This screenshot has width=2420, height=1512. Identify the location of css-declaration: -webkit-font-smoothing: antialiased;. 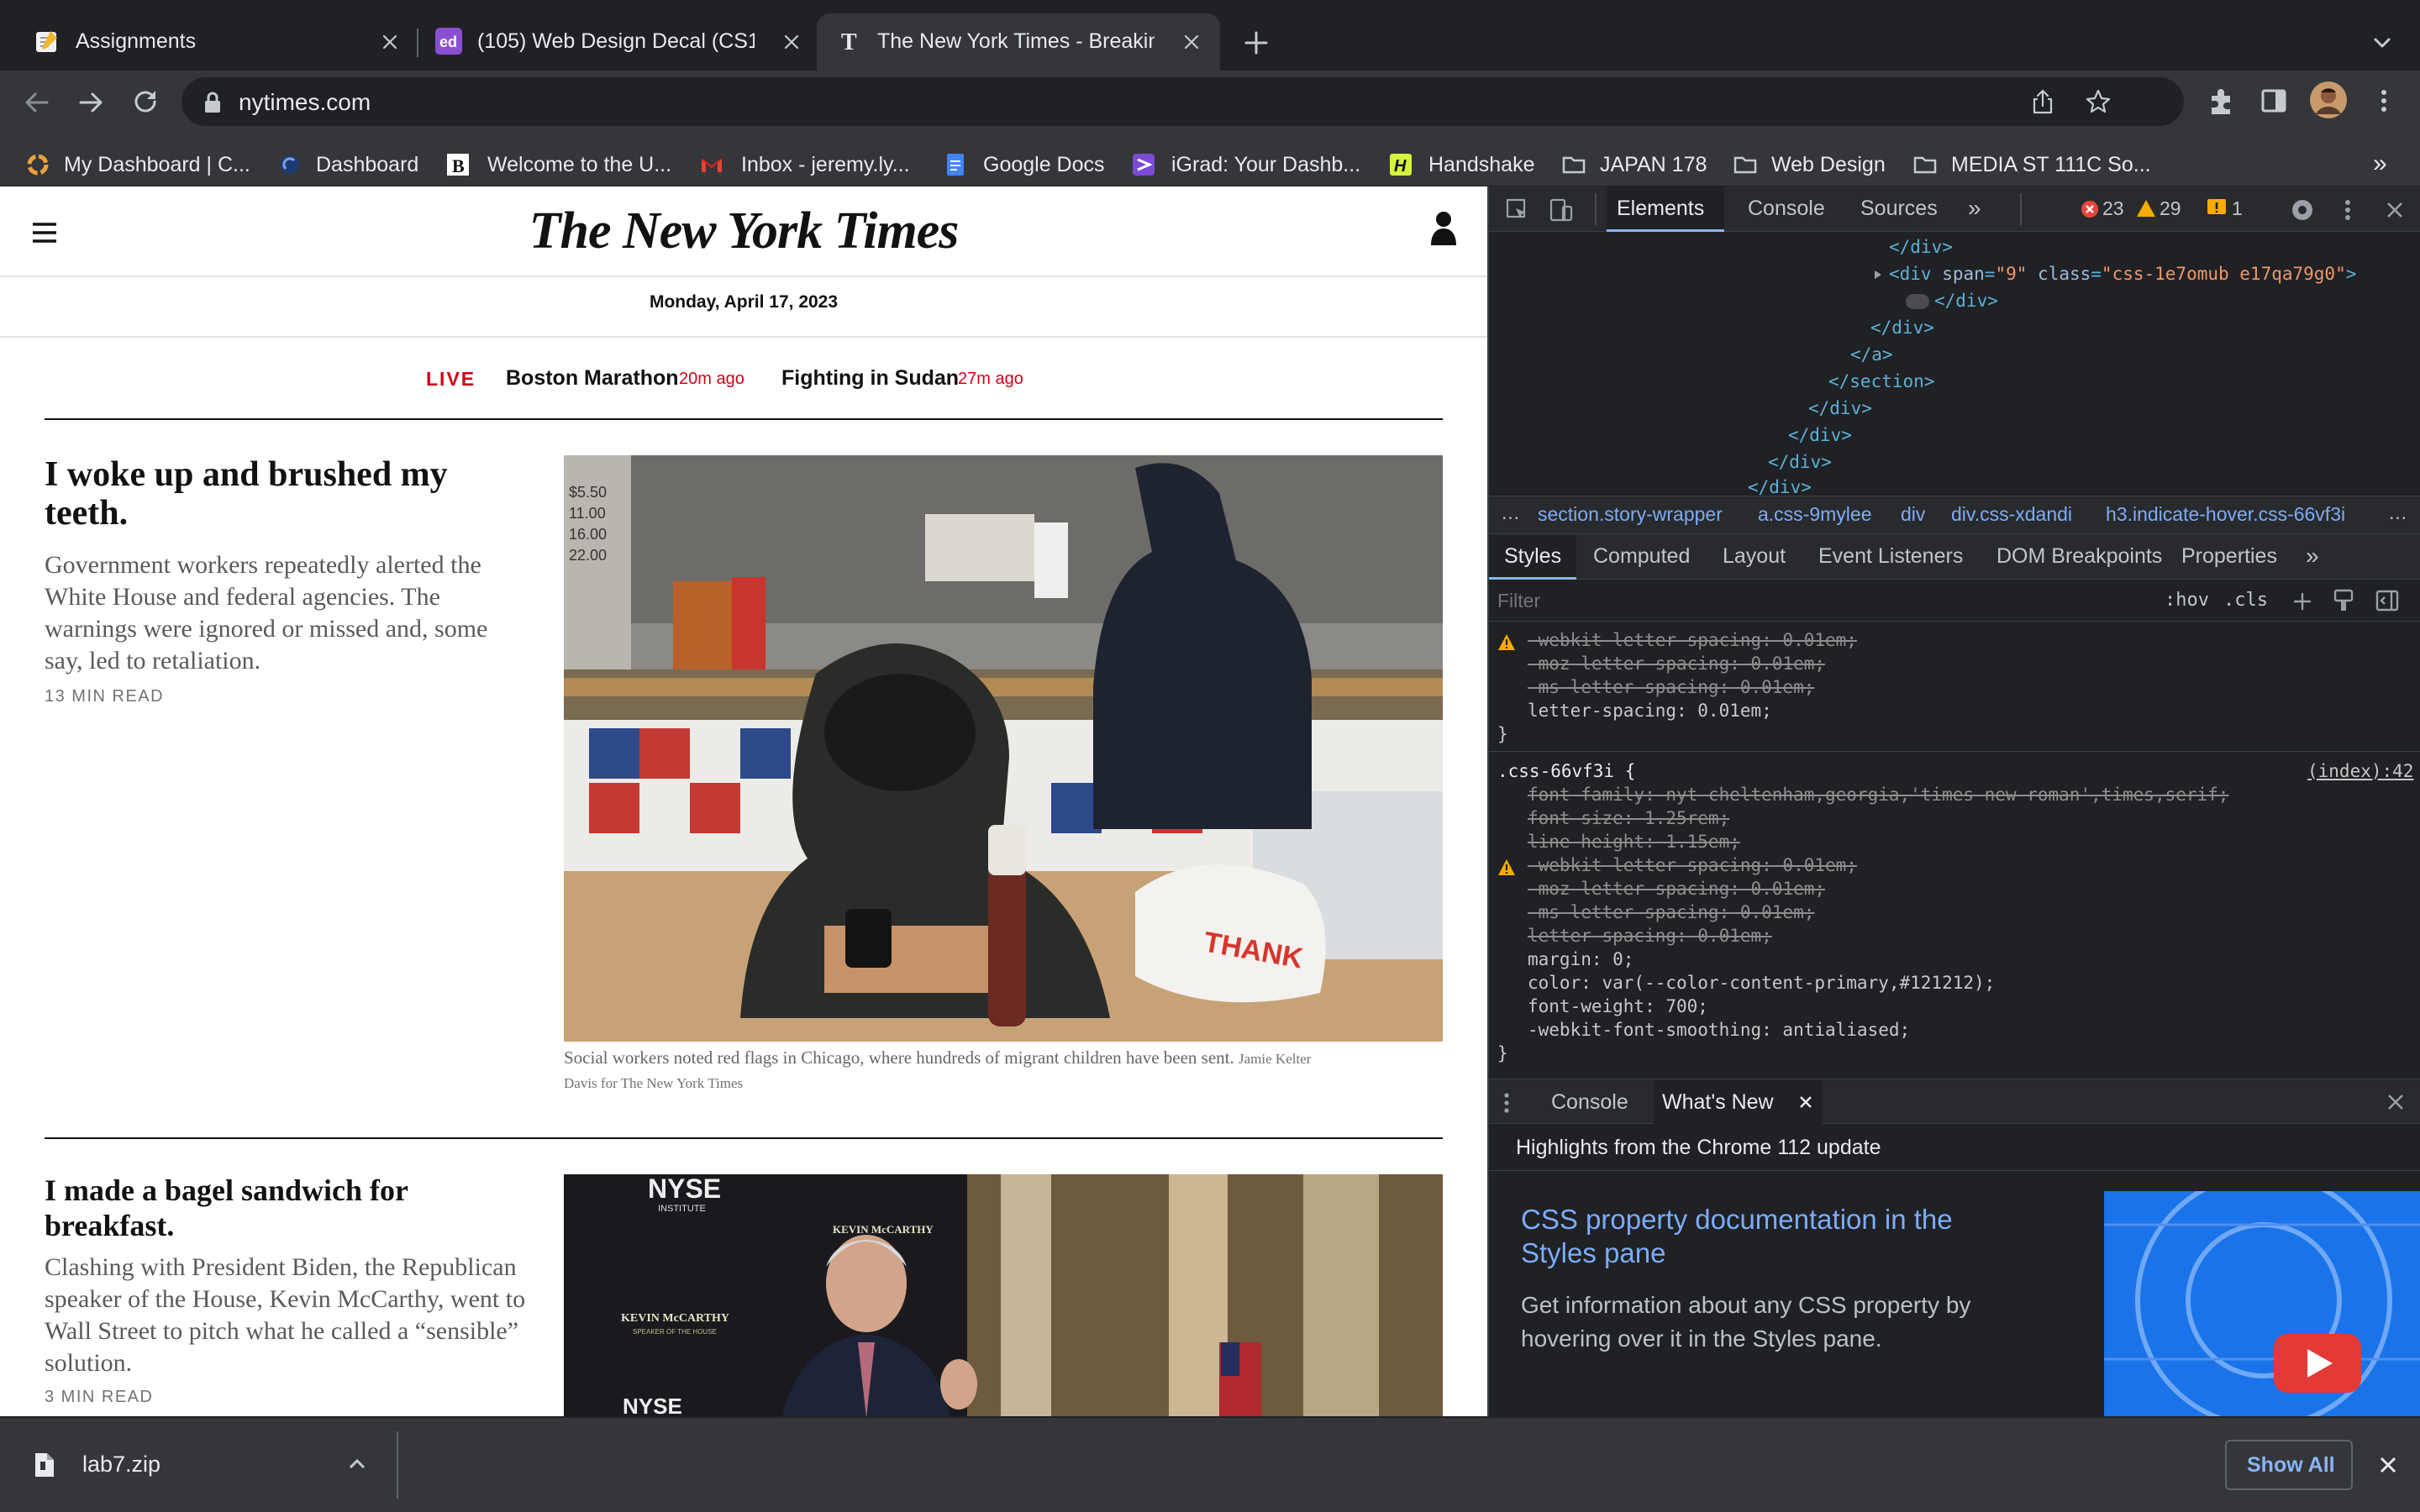
(1719, 1030).